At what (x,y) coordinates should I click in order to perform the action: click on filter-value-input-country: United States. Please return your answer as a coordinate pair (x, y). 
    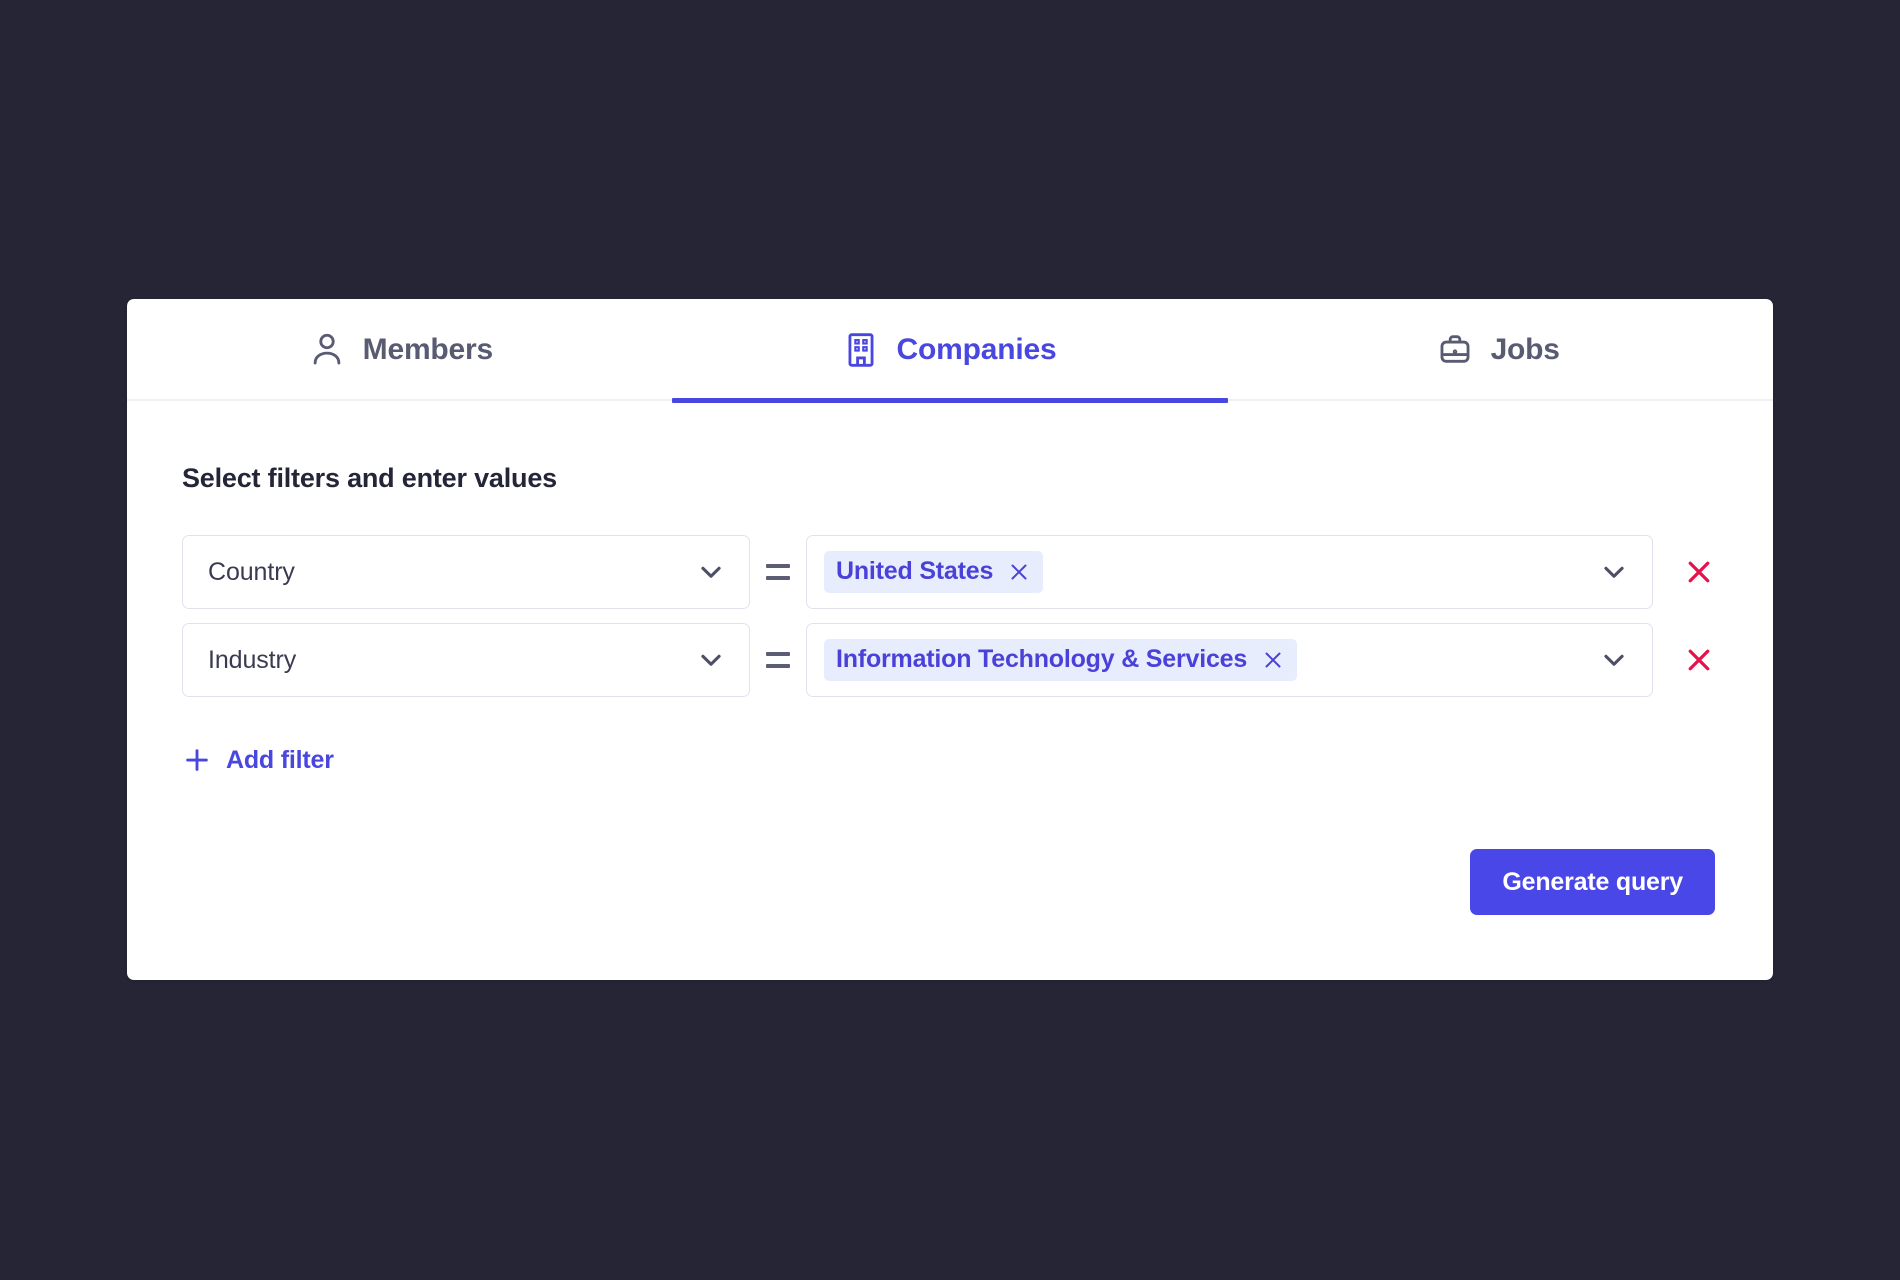
    Looking at the image, I should click on (1229, 572).